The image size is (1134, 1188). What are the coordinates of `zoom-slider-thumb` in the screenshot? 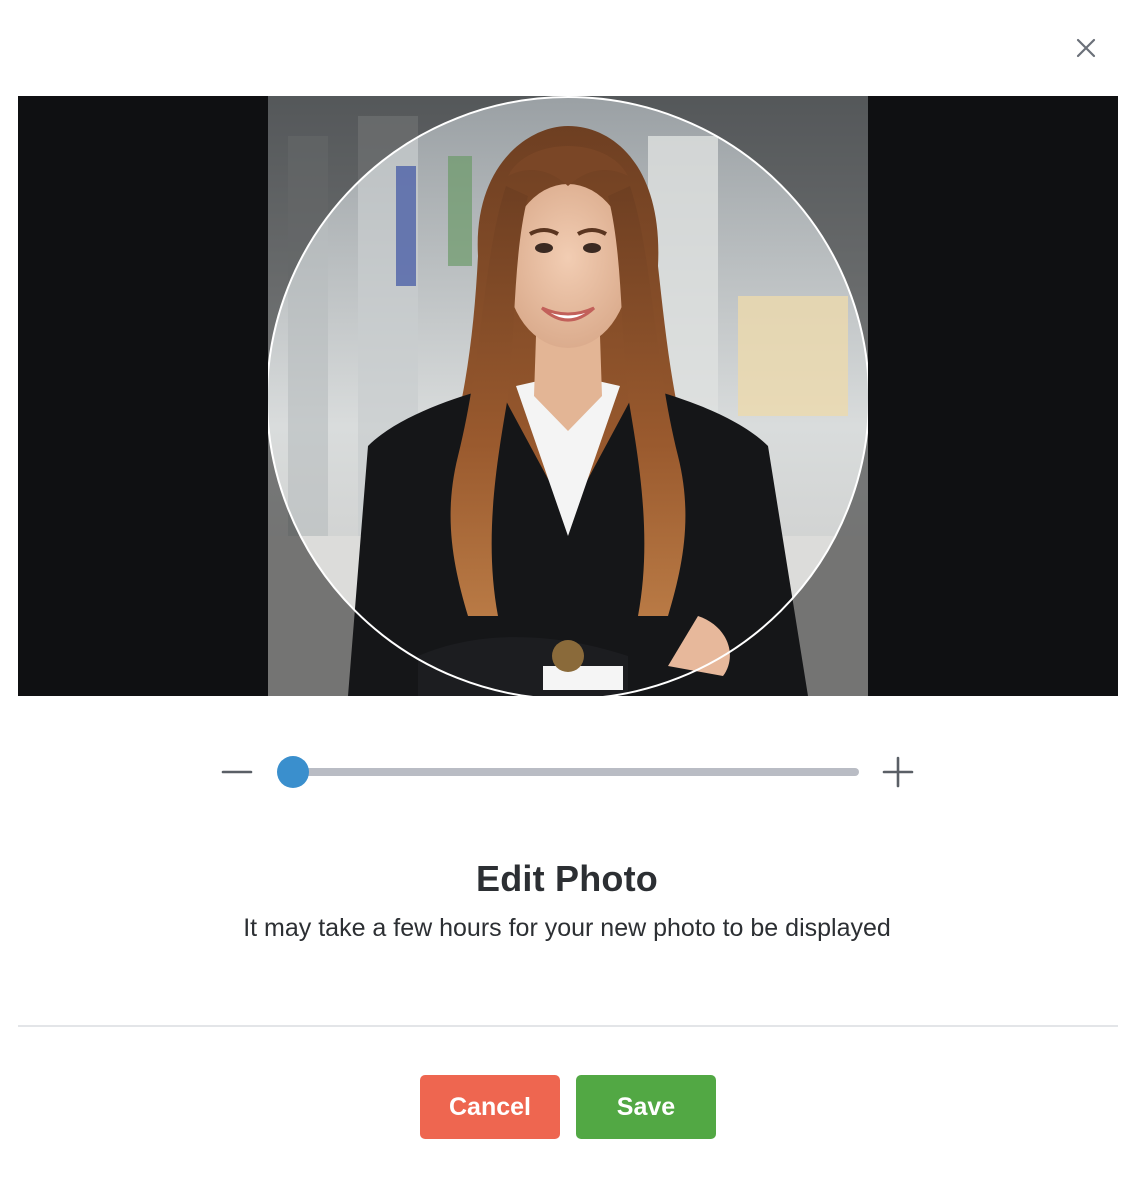 It's located at (293, 772).